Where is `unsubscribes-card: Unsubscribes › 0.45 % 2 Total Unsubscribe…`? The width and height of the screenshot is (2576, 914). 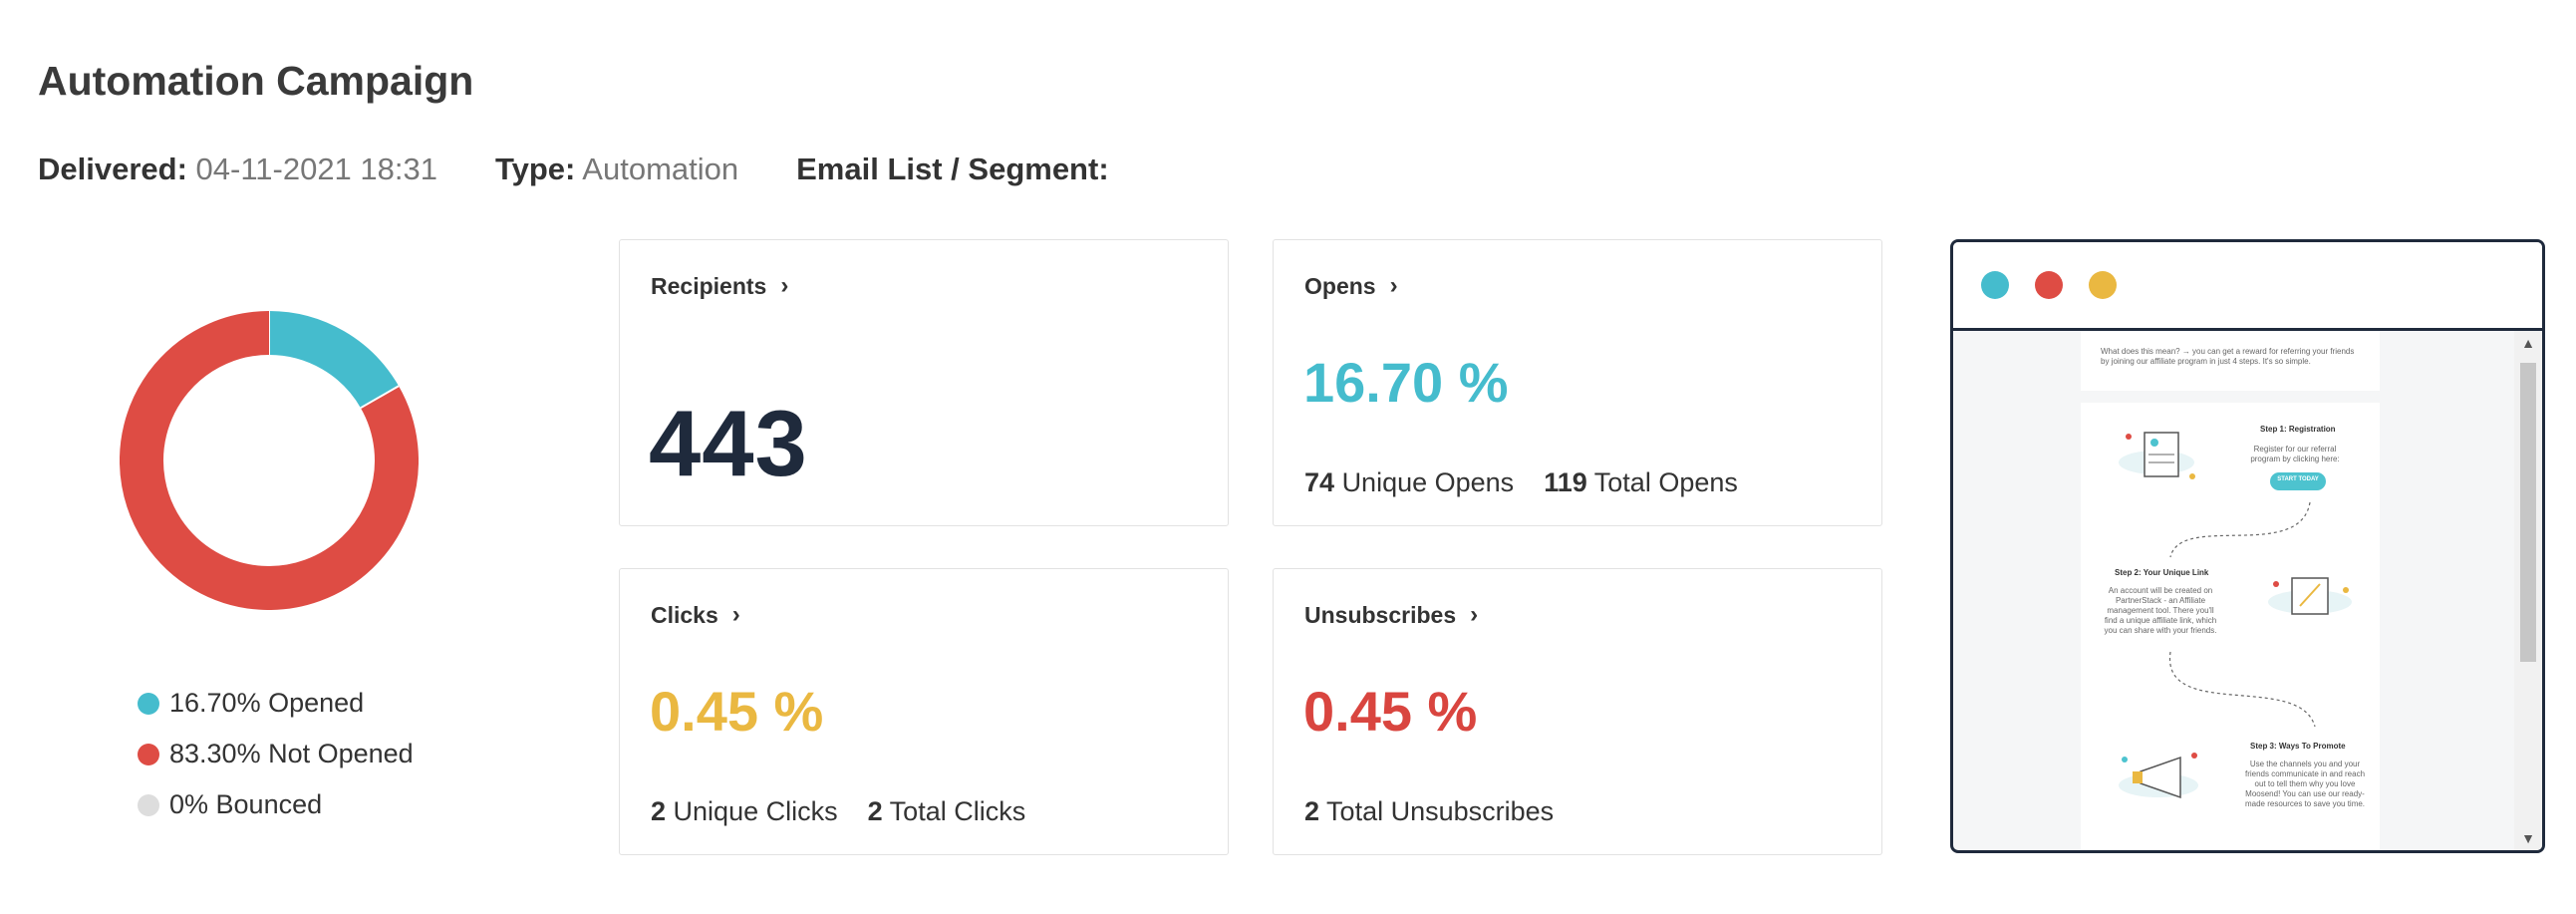
unsubscribes-card: Unsubscribes › 0.45 % 2 Total Unsubscribe… is located at coordinates (1577, 711).